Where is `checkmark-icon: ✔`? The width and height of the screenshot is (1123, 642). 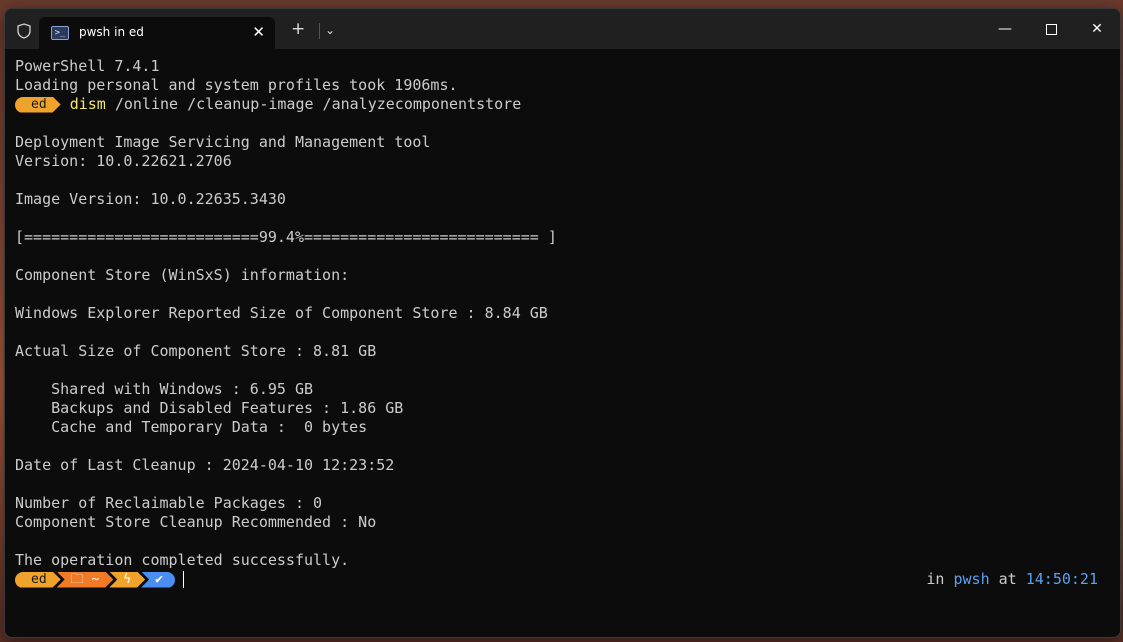
checkmark-icon: ✔ is located at coordinates (159, 579).